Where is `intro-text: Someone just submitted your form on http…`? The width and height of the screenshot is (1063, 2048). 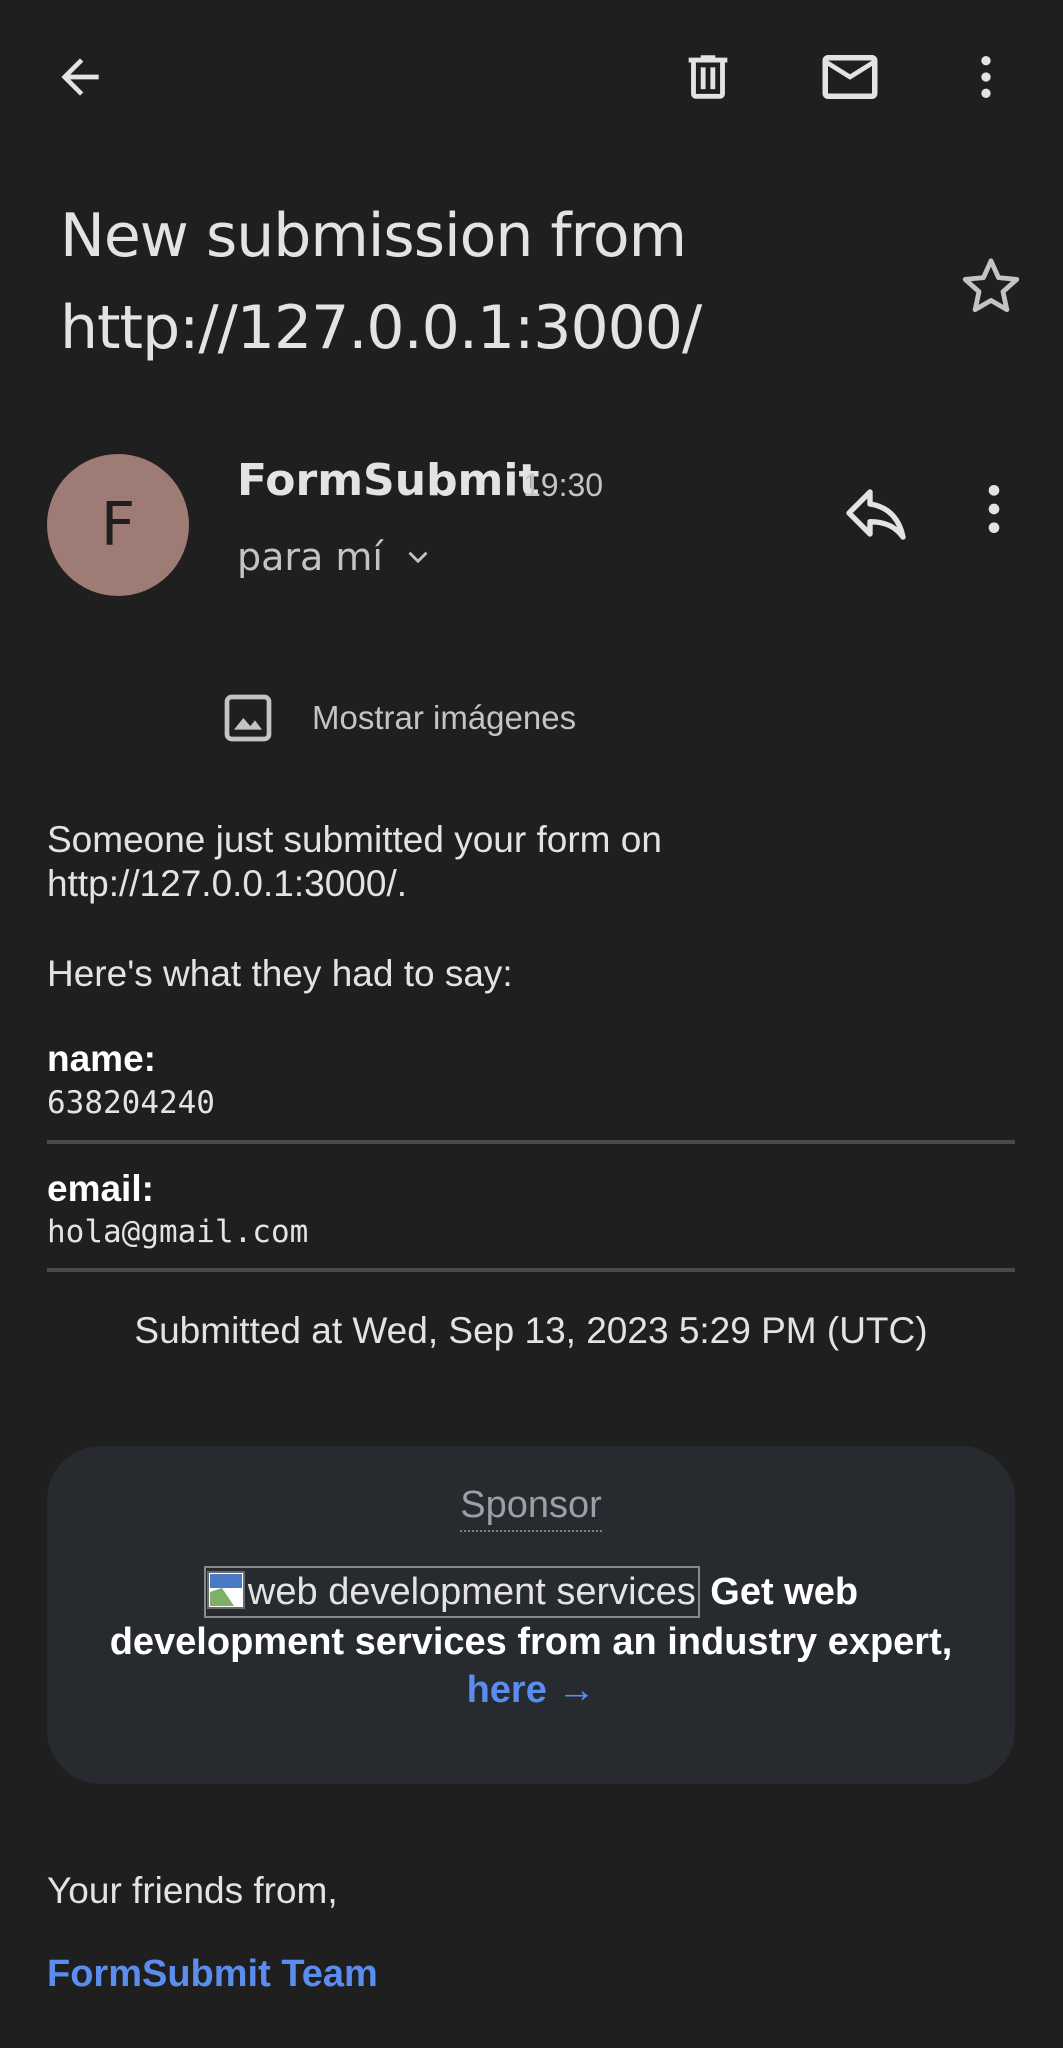 intro-text: Someone just submitted your form on http… is located at coordinates (354, 861).